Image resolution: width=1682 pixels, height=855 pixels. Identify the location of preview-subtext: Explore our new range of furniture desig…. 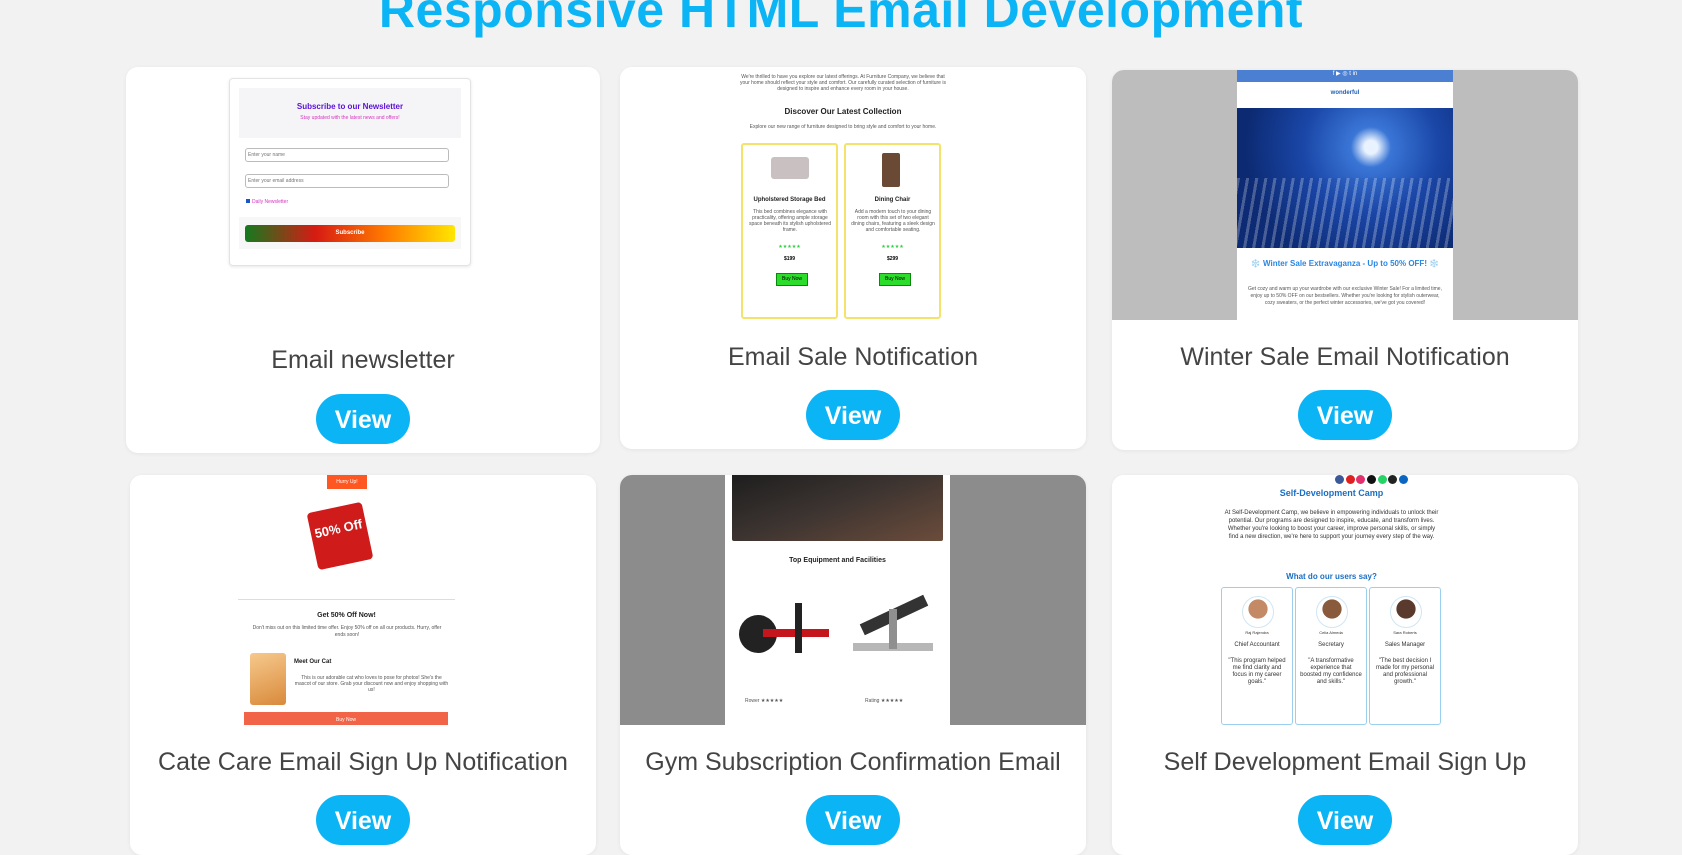
(843, 127).